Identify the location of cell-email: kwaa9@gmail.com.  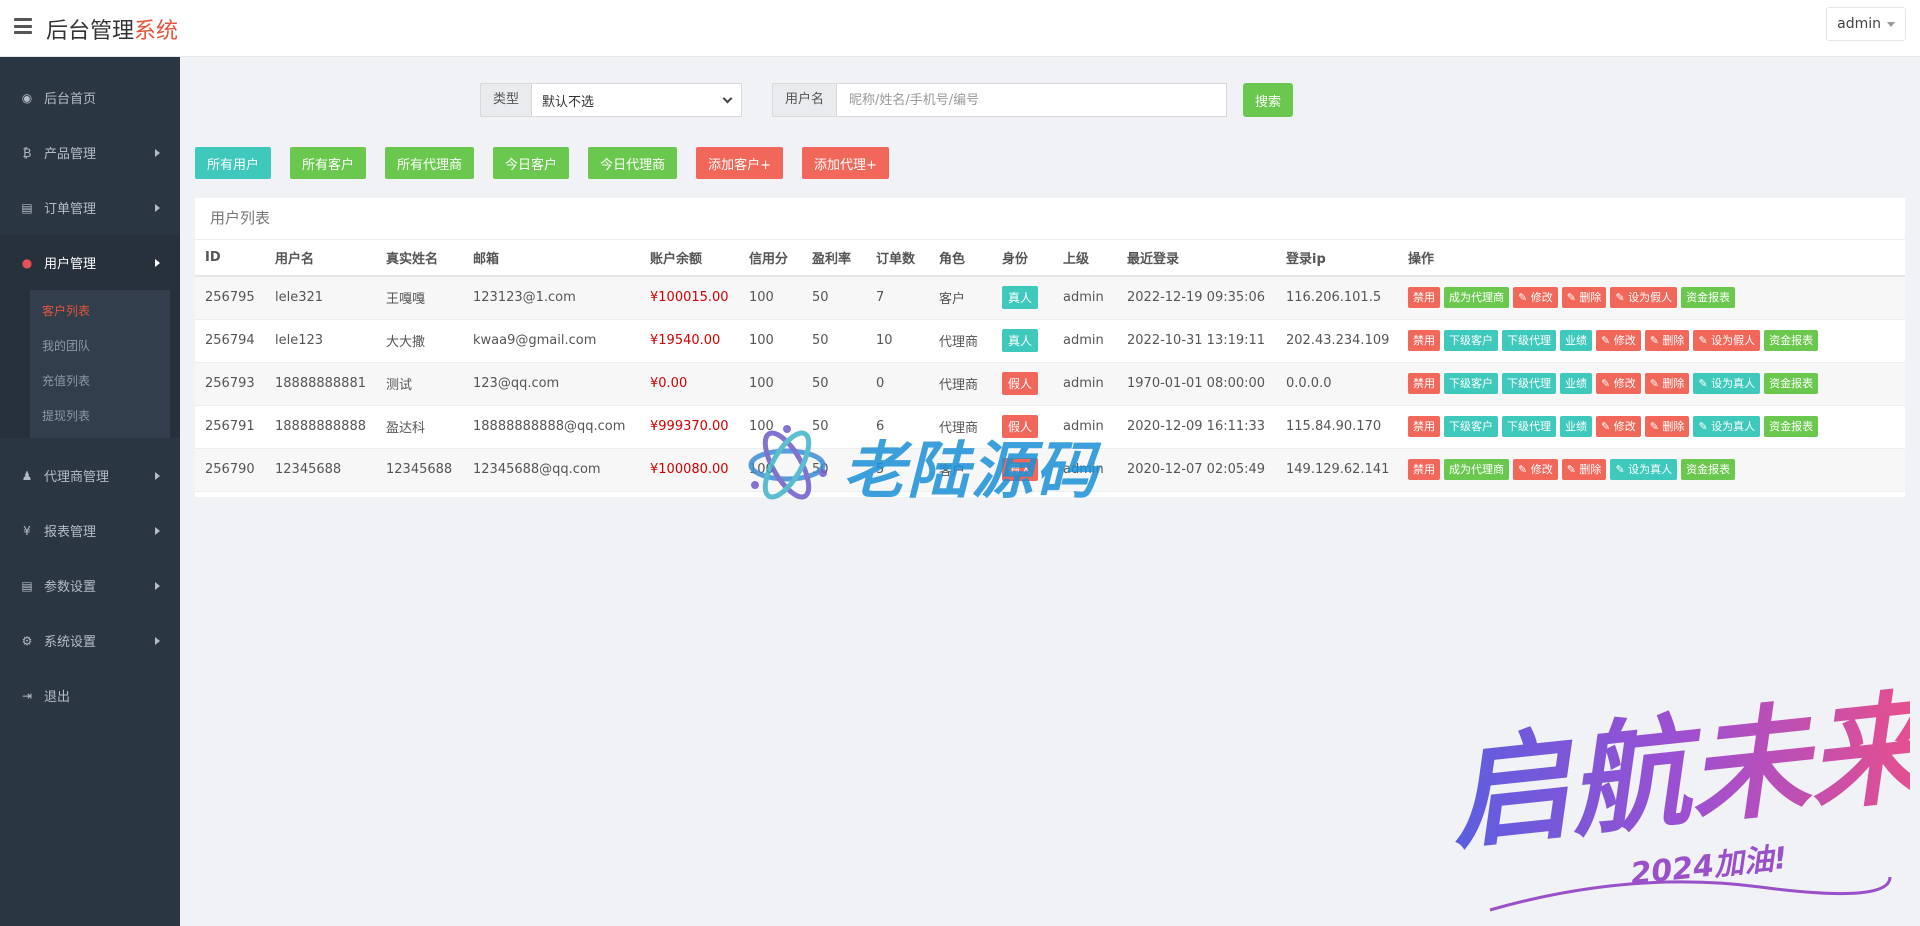
(551, 341).